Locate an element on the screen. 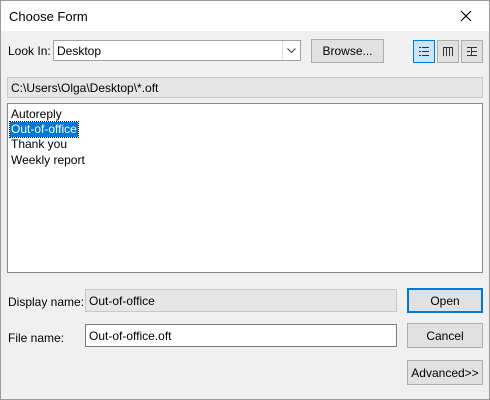 The height and width of the screenshot is (400, 490). close-icon is located at coordinates (466, 16).